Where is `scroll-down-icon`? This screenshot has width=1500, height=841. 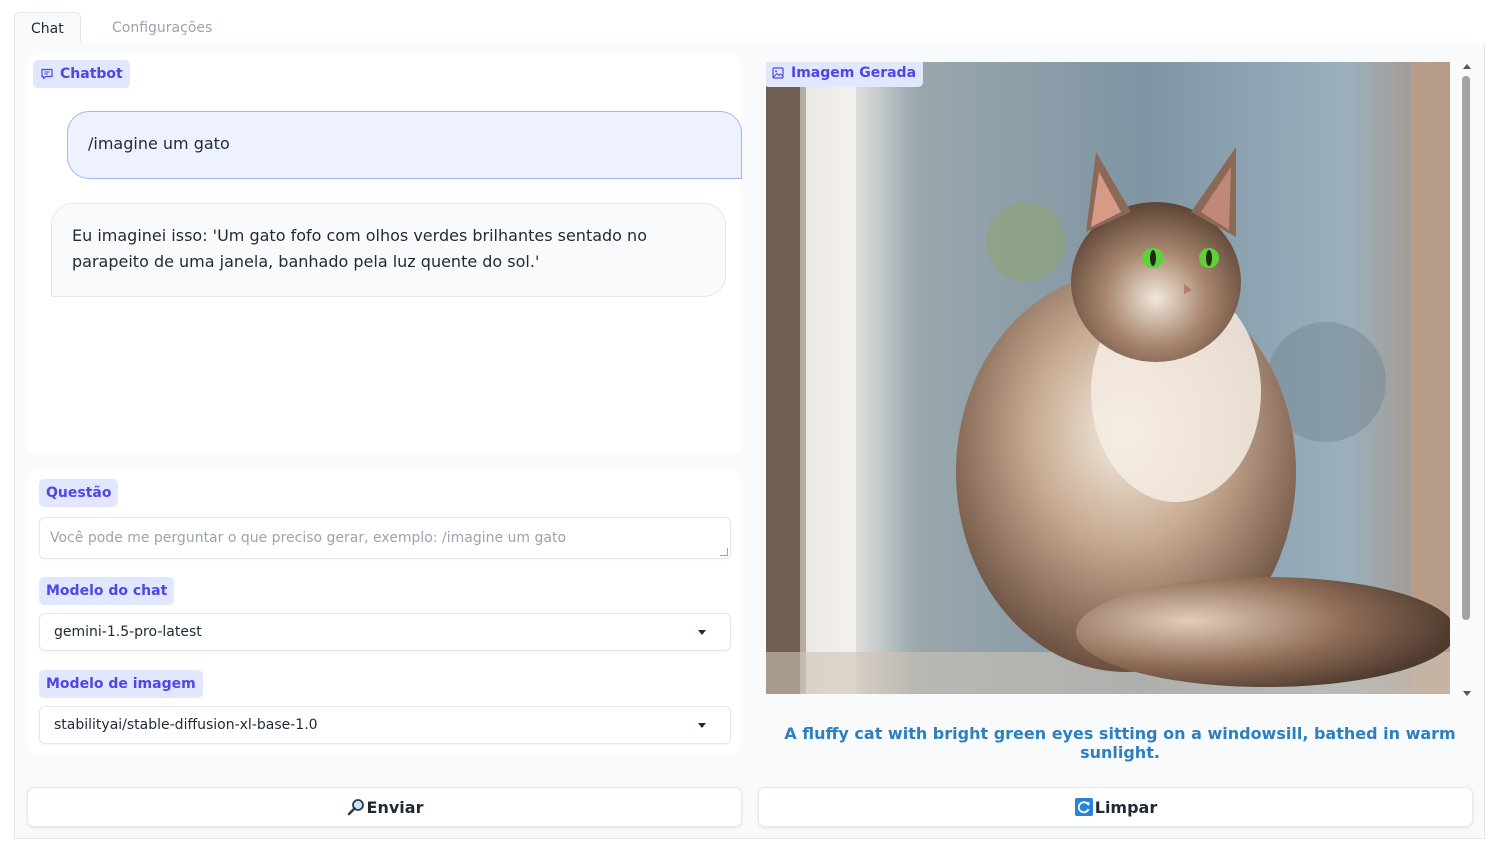
scroll-down-icon is located at coordinates (1467, 693).